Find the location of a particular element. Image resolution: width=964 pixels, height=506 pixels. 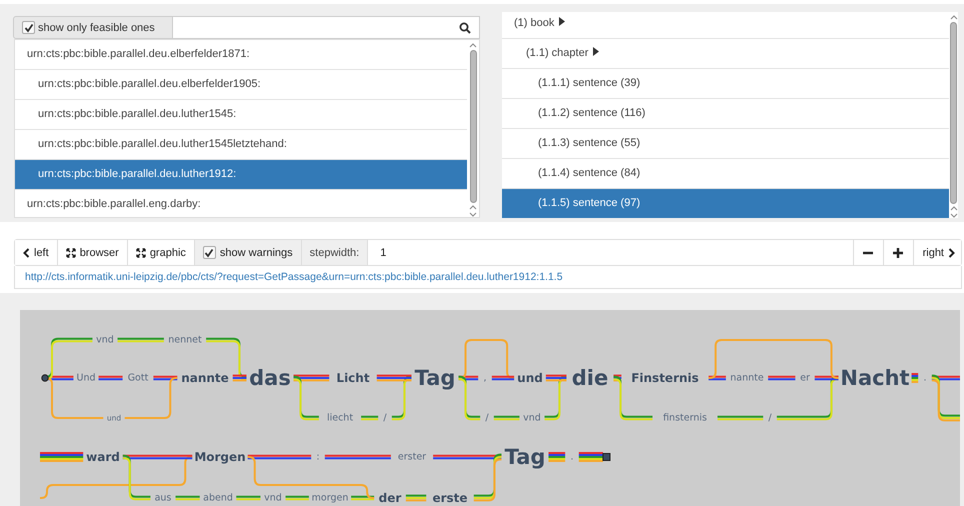

graph-word: finsternis is located at coordinates (685, 418).